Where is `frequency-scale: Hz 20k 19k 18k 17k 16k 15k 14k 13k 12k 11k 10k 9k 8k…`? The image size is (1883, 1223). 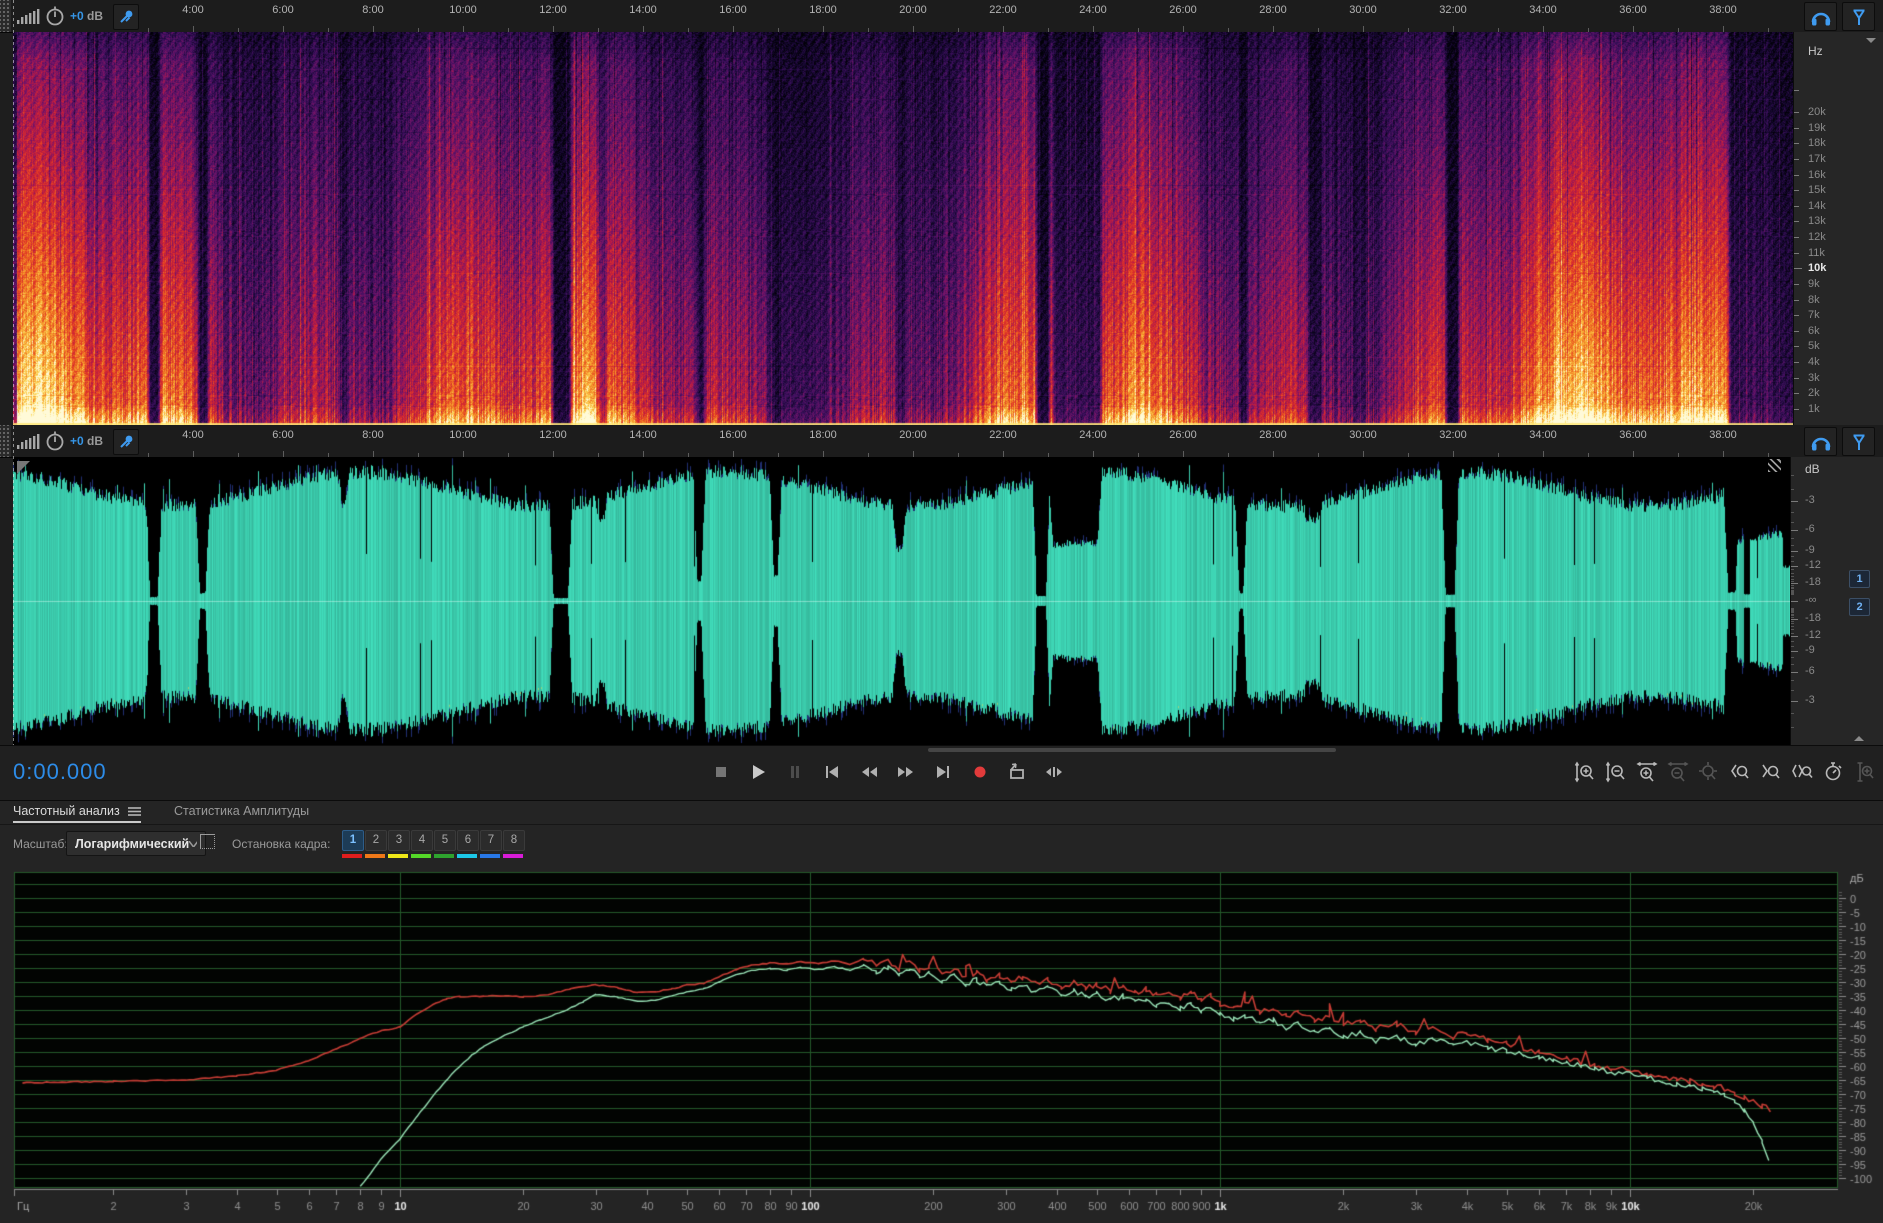
frequency-scale: Hz 20k 19k 18k 17k 16k 15k 14k 13k 12k 11k 10k 9k 8k… is located at coordinates (1838, 228).